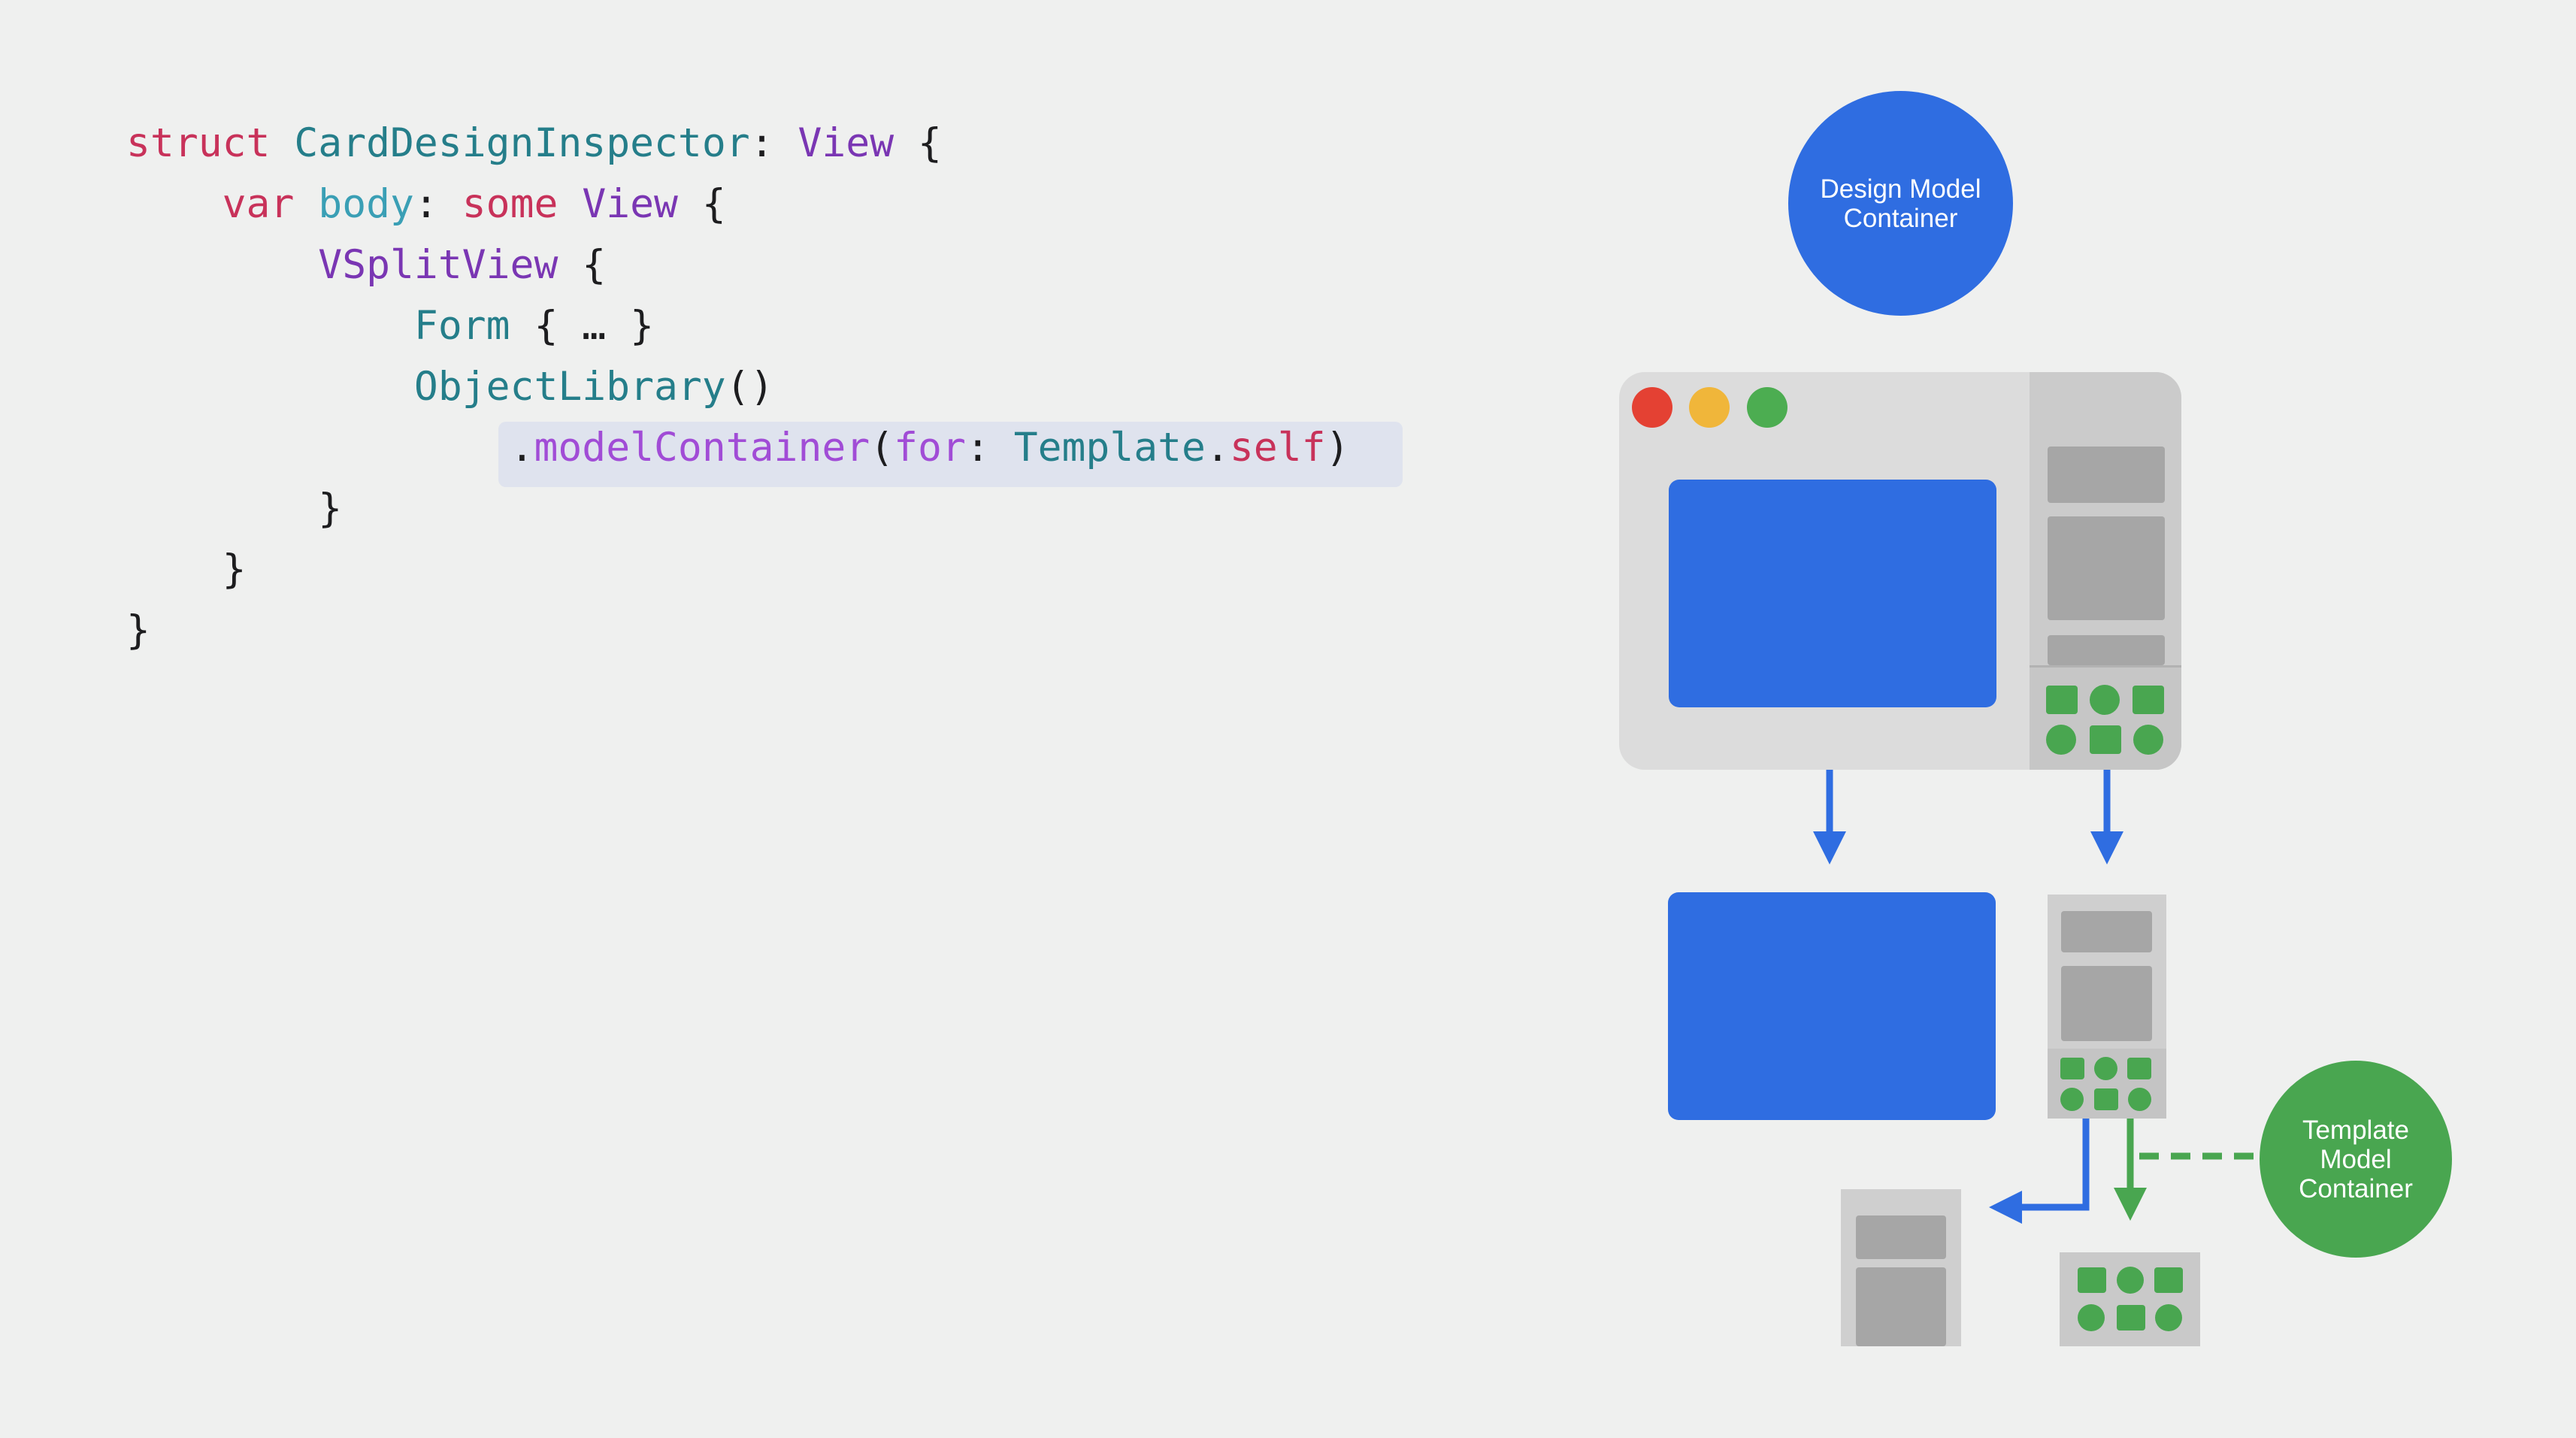 The width and height of the screenshot is (2576, 1438). What do you see at coordinates (2039, 1171) in the screenshot?
I see `arrow-library-to-list-panel` at bounding box center [2039, 1171].